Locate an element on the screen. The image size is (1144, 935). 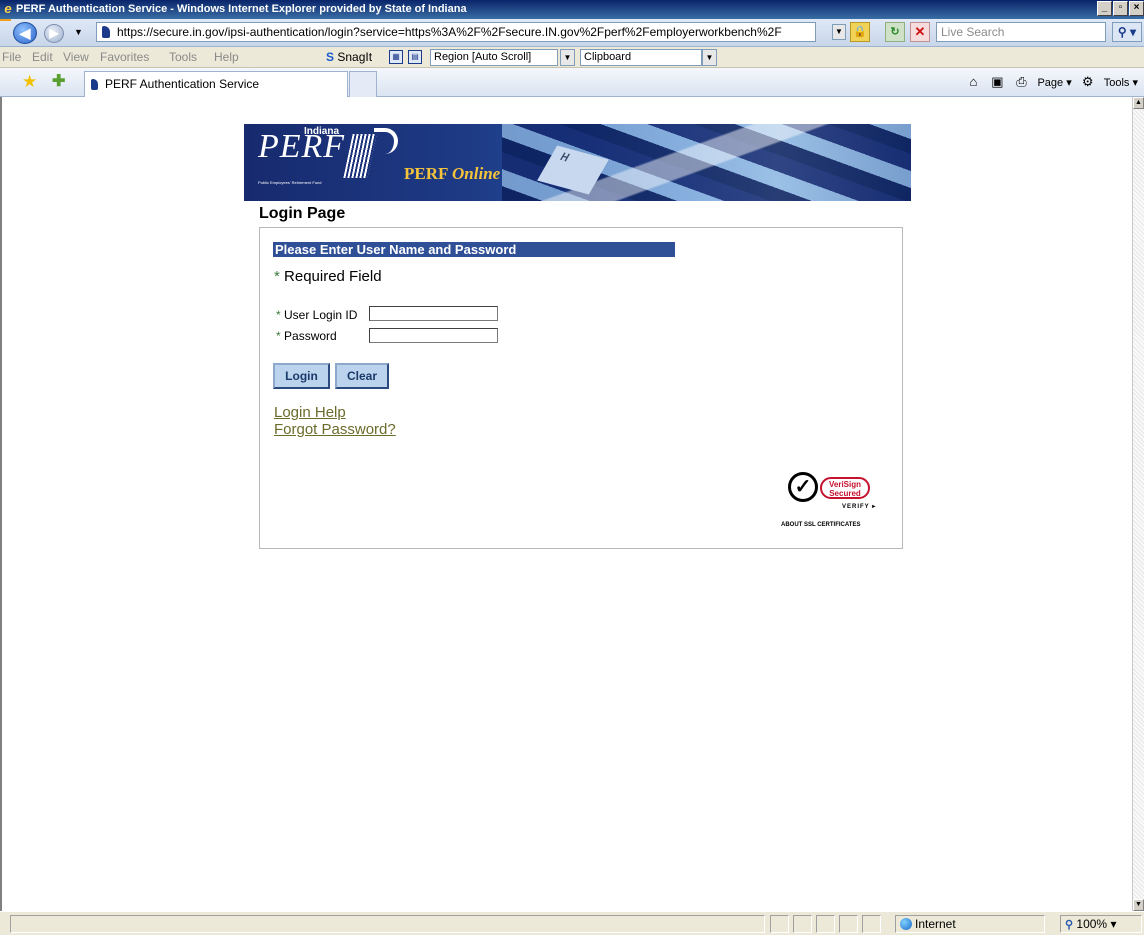
search-placeholder: Live Search is located at coordinates (973, 32).